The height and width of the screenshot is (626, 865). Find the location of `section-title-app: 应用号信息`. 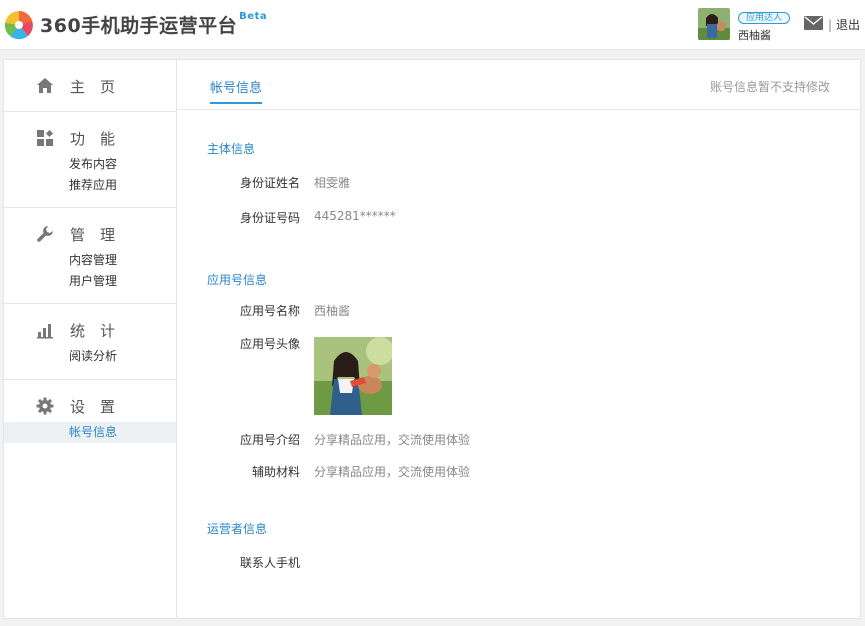

section-title-app: 应用号信息 is located at coordinates (237, 280).